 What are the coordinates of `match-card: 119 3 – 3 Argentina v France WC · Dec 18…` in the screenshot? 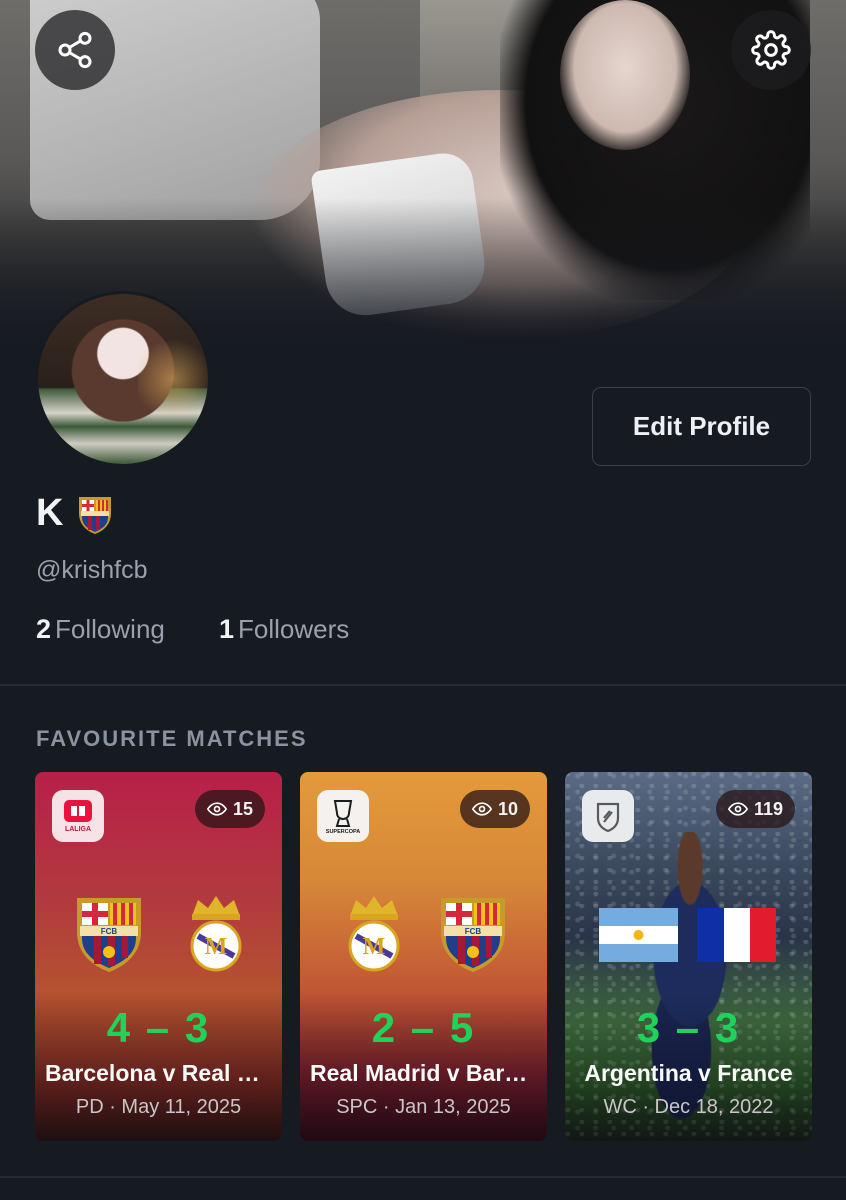 It's located at (688, 956).